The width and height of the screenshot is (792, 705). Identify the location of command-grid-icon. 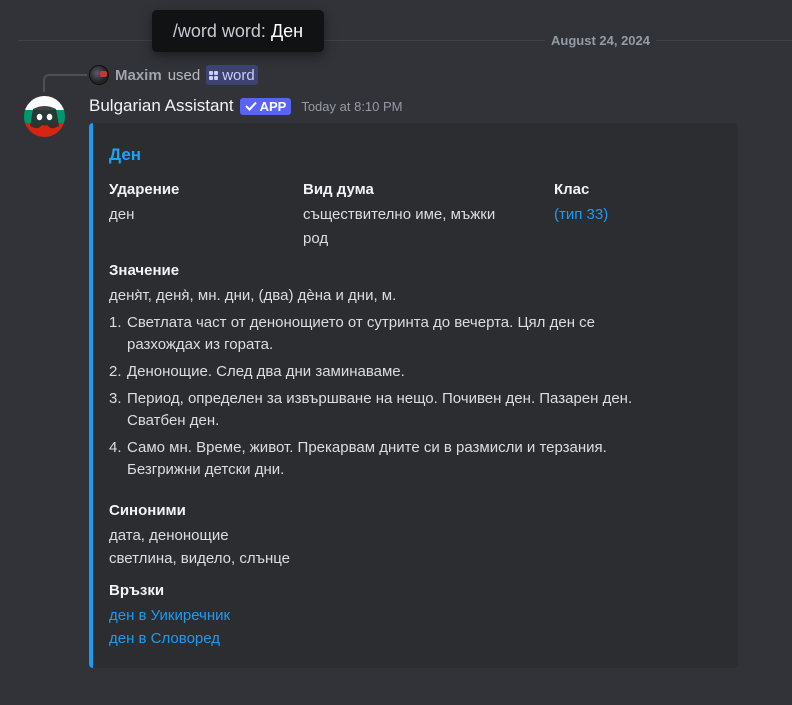
(214, 75).